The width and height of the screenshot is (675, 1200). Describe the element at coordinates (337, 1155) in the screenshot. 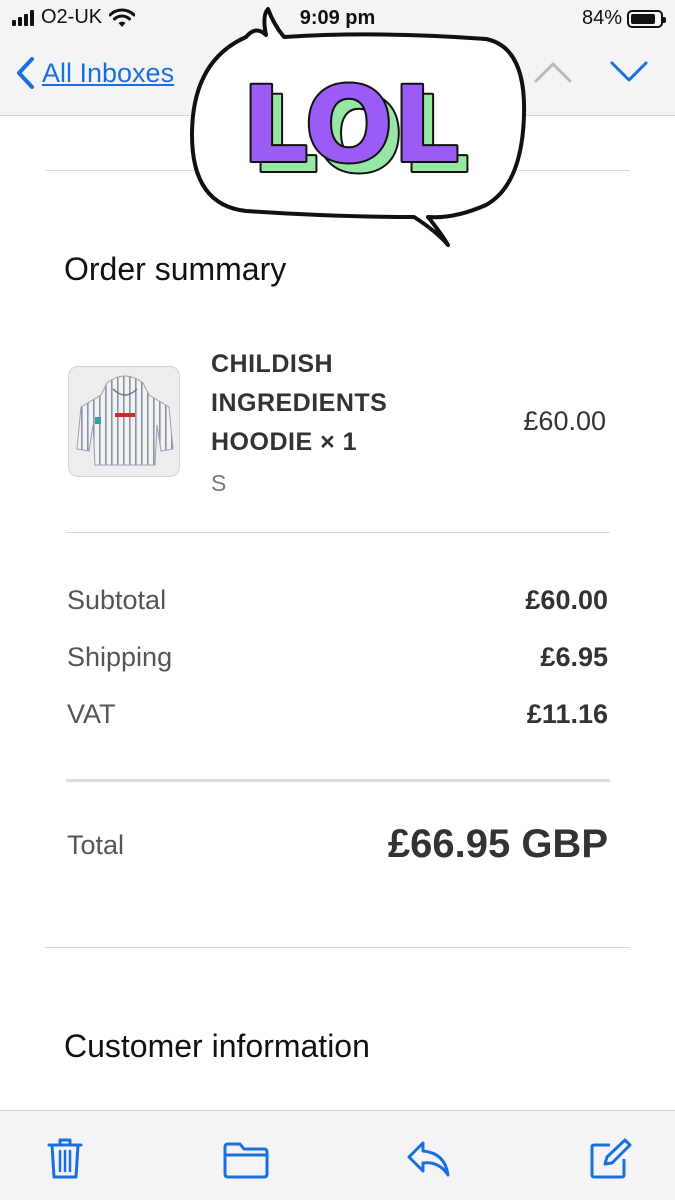

I see `tool-bar` at that location.